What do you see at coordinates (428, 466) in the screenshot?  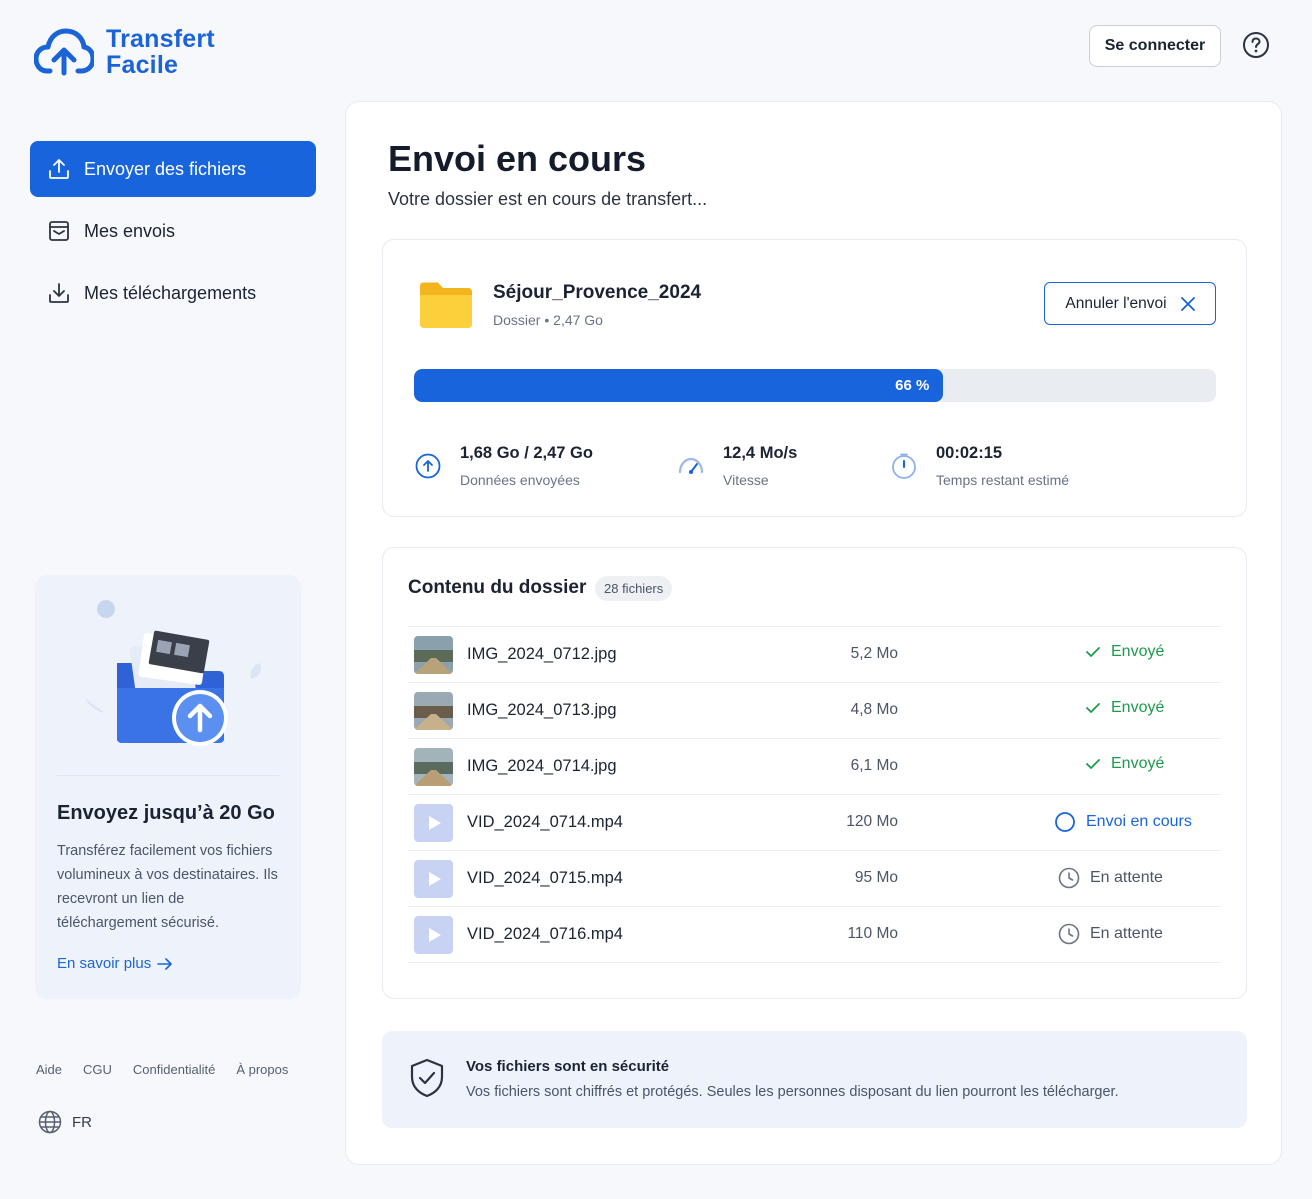 I see `upload-circle-icon` at bounding box center [428, 466].